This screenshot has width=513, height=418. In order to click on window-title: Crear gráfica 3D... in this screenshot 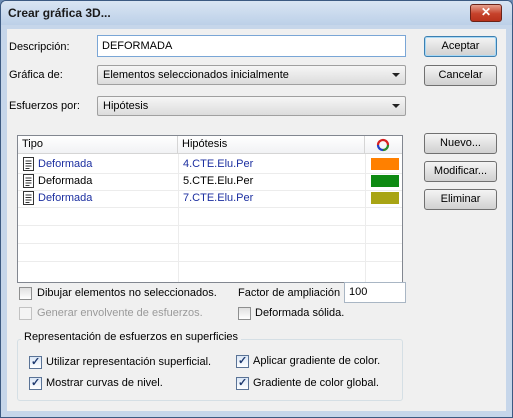, I will do `click(59, 13)`.